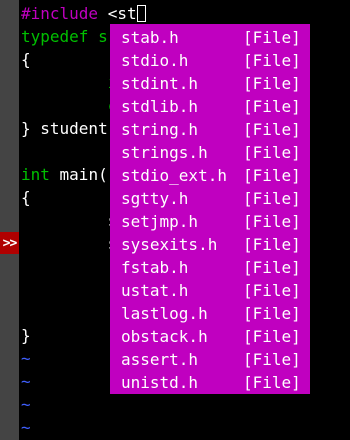 This screenshot has width=350, height=440. Describe the element at coordinates (9, 220) in the screenshot. I see `sign-column: >>` at that location.